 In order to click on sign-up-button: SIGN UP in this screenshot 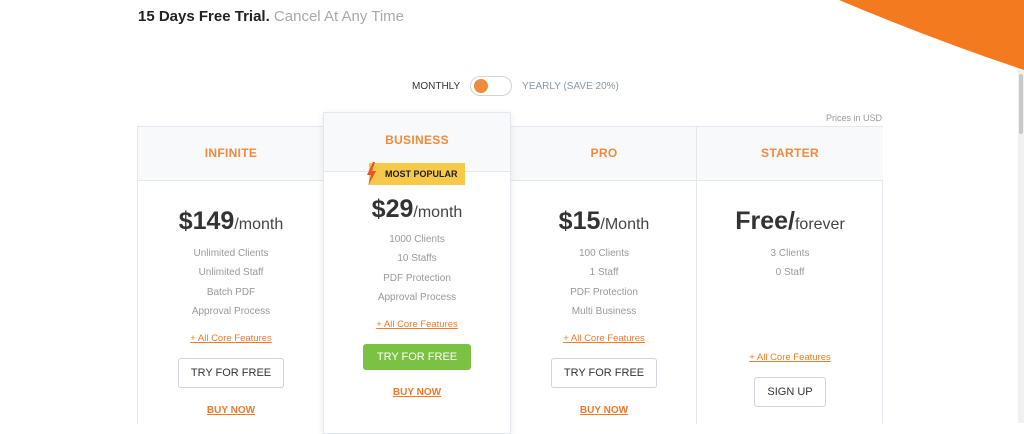, I will do `click(790, 391)`.